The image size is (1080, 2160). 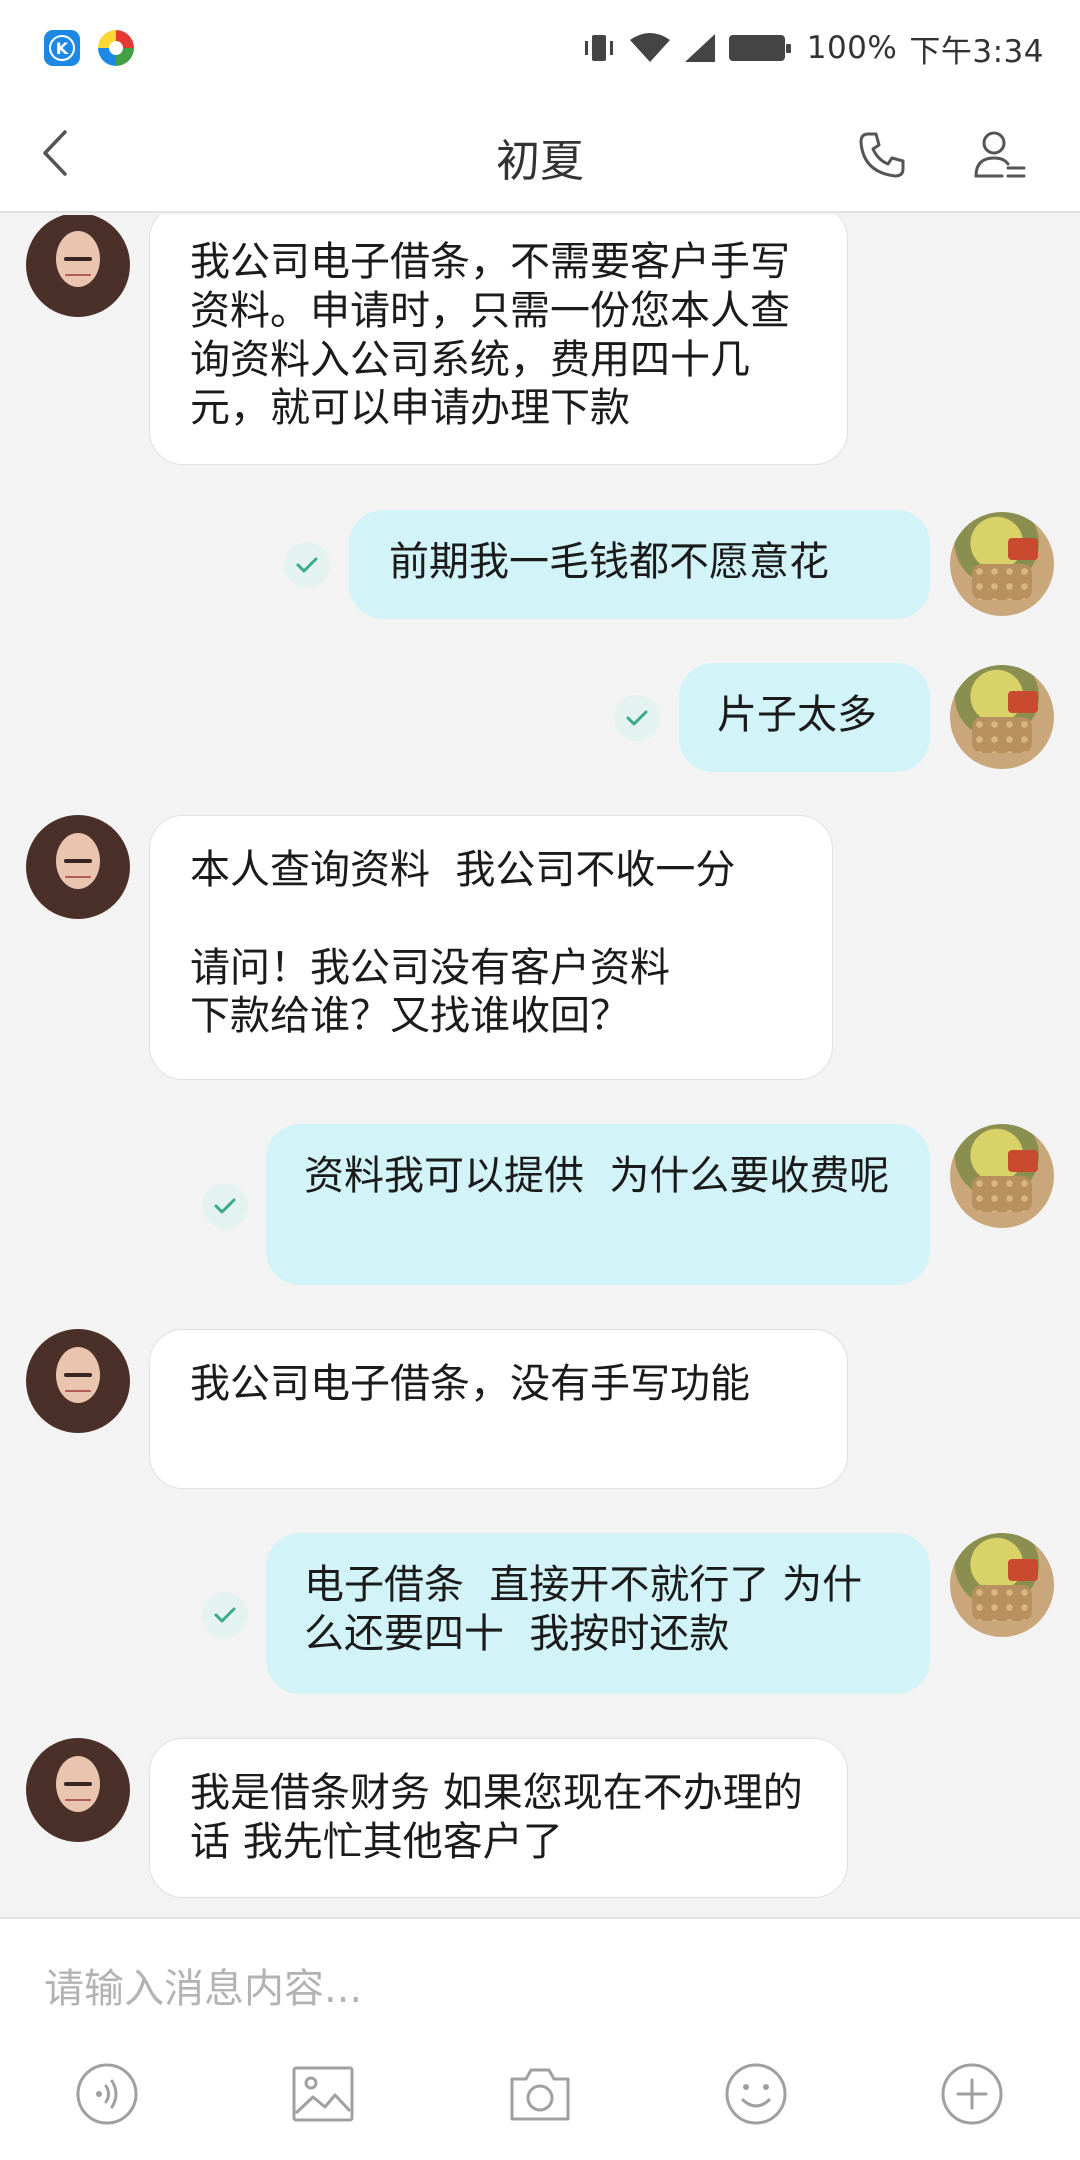 I want to click on image-icon, so click(x=323, y=2094).